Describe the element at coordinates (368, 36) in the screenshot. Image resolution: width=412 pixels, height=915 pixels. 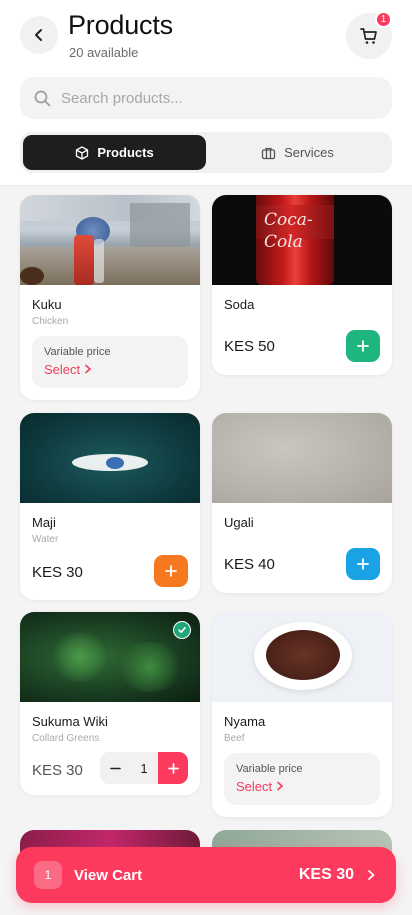
I see `cart-icon` at that location.